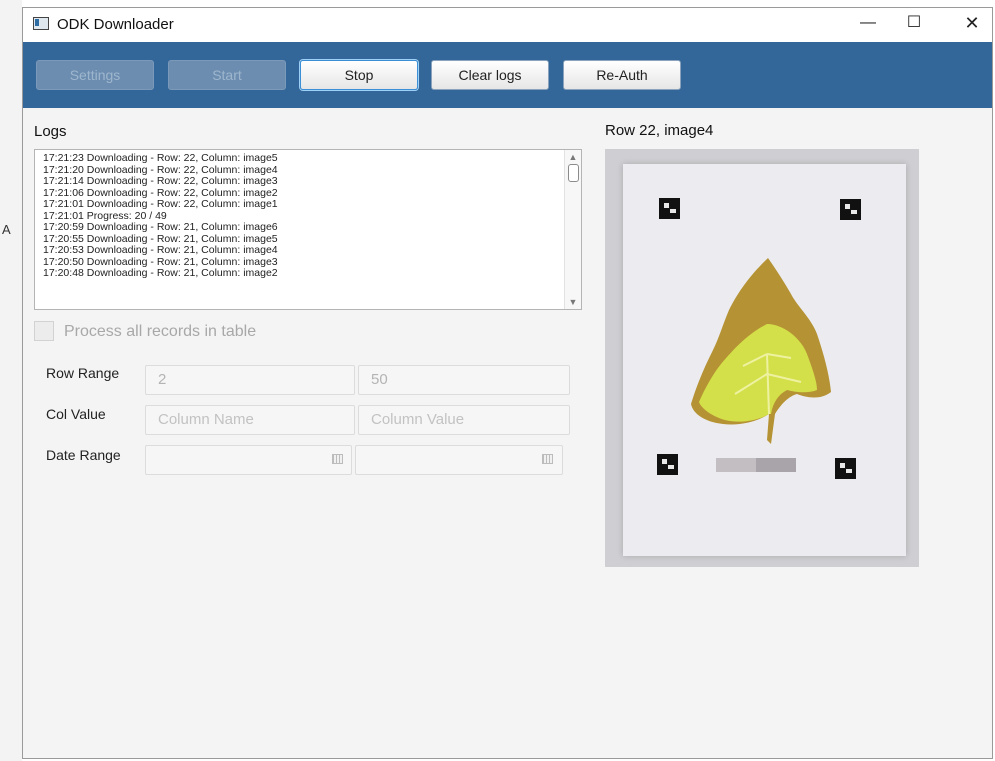 Image resolution: width=995 pixels, height=761 pixels. Describe the element at coordinates (490, 75) in the screenshot. I see `clear-logs-button: Clear logs` at that location.